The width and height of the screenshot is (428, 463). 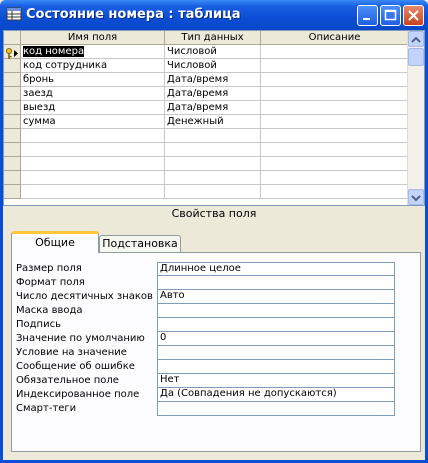 I want to click on property-label: Условие на значение, so click(x=71, y=352).